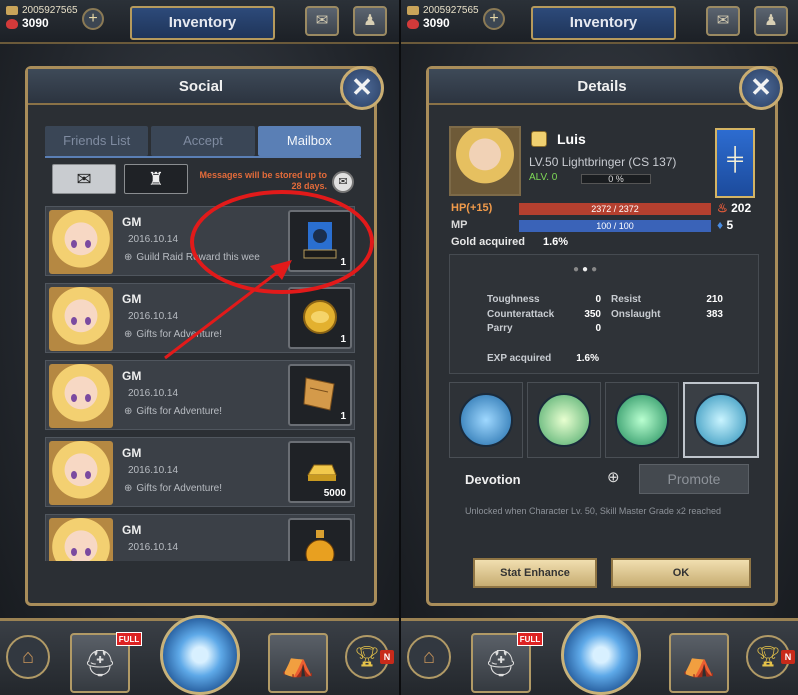 The width and height of the screenshot is (798, 695). I want to click on highlight-circle, so click(282, 242).